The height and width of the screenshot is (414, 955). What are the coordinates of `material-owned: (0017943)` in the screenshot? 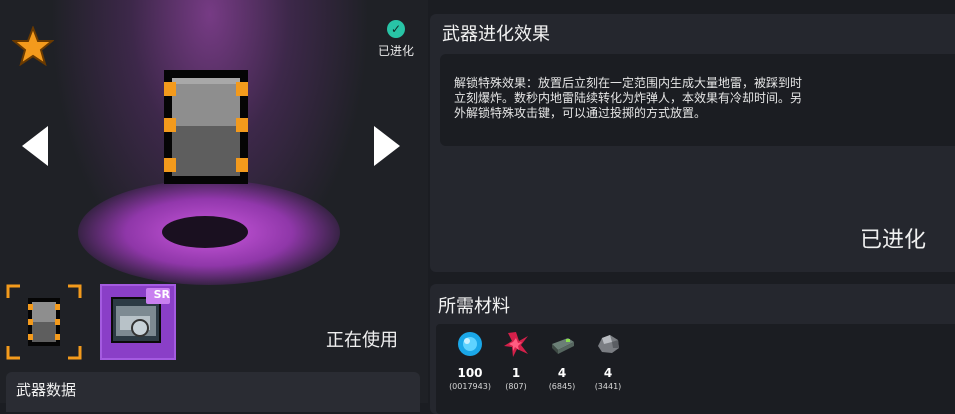 It's located at (470, 386).